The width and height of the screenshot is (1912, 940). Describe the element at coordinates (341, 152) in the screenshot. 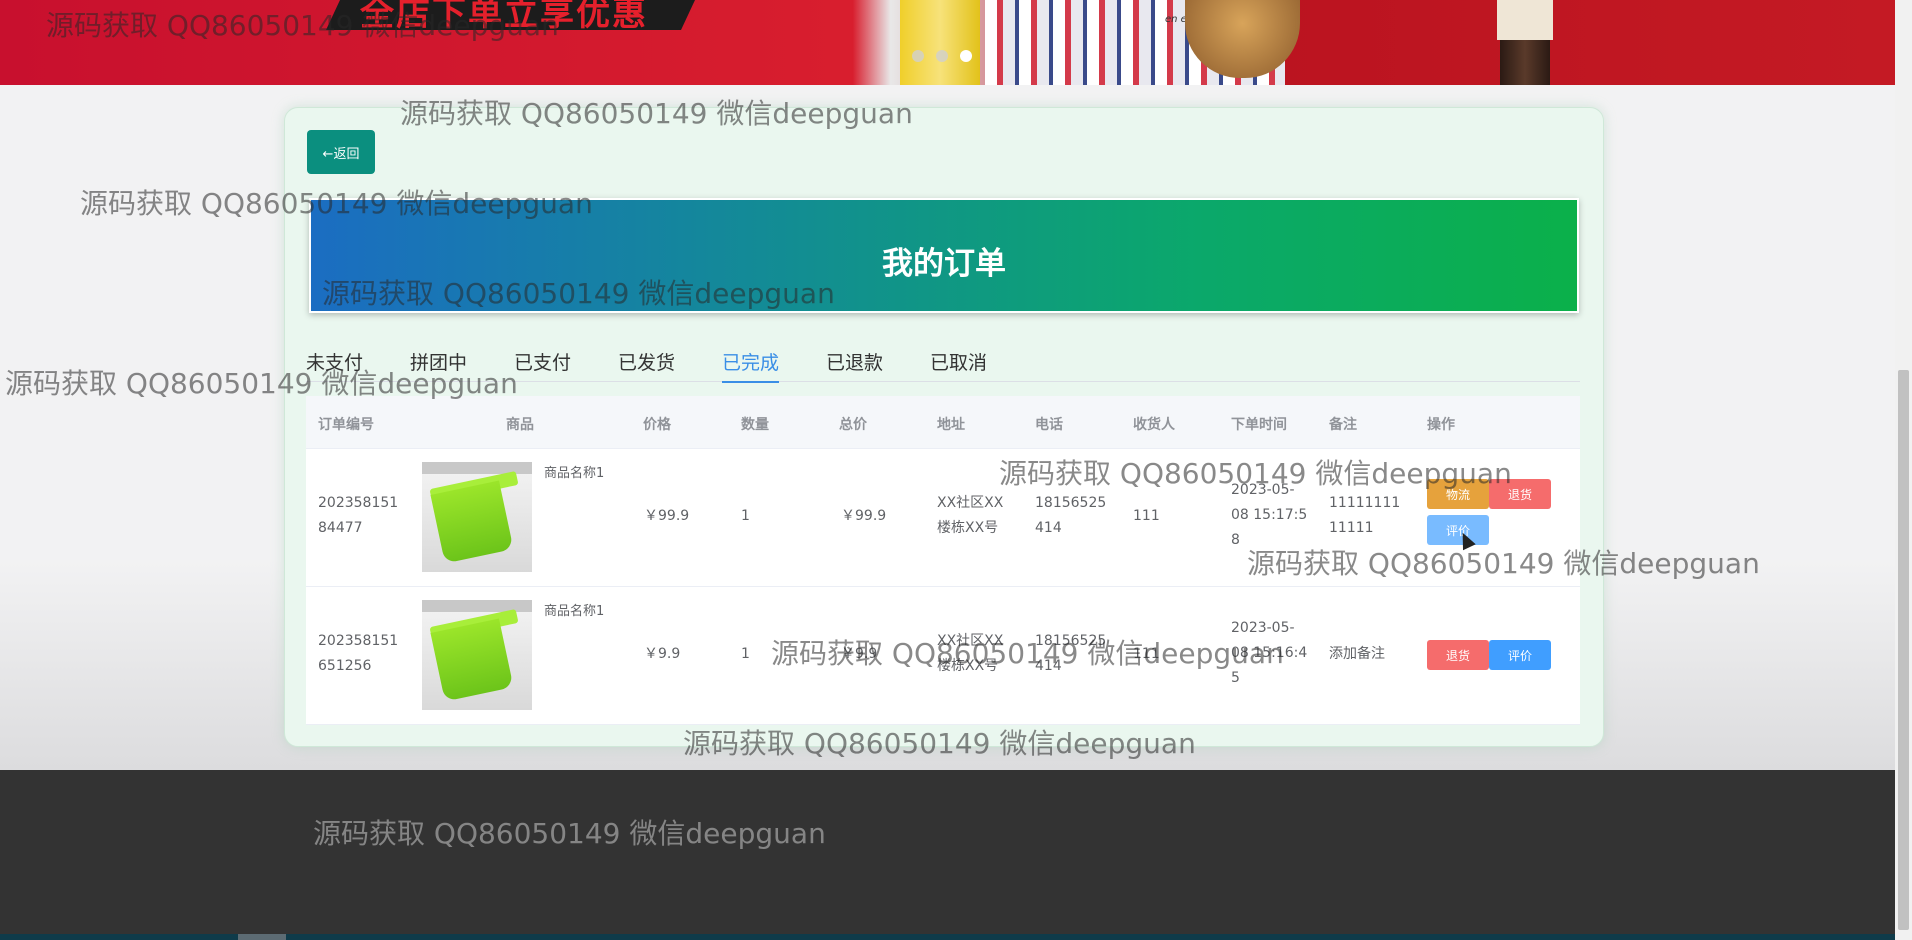

I see `back-button: ←返回` at that location.